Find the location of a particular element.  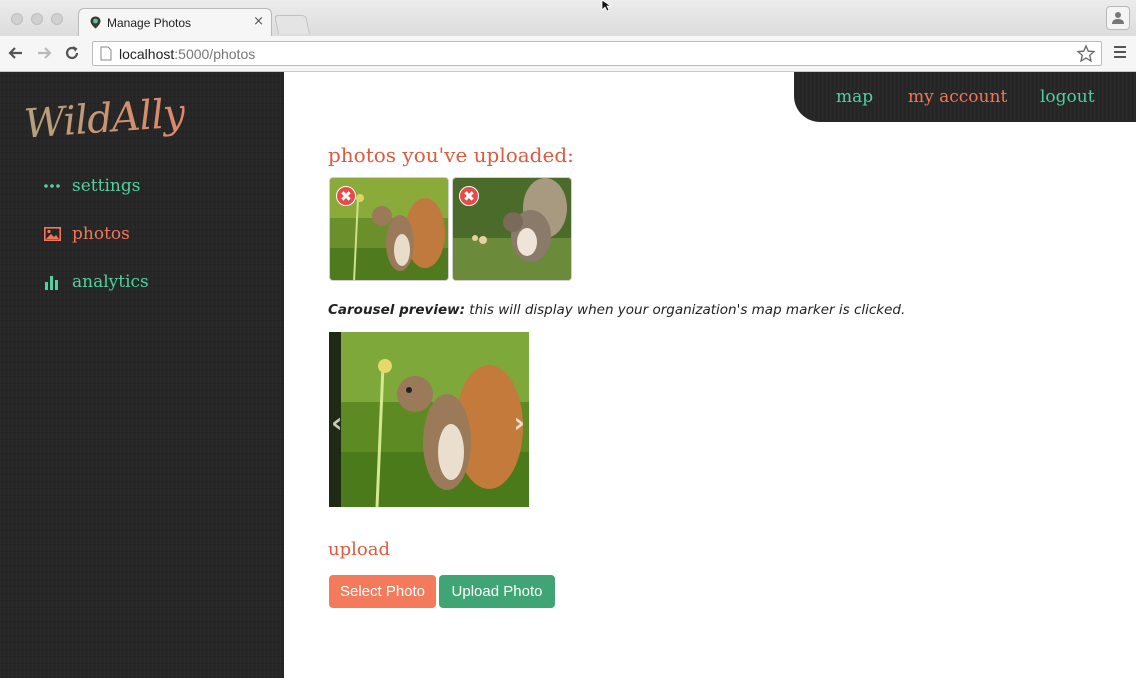

sidebar-item-analytics: analytics is located at coordinates (96, 282).